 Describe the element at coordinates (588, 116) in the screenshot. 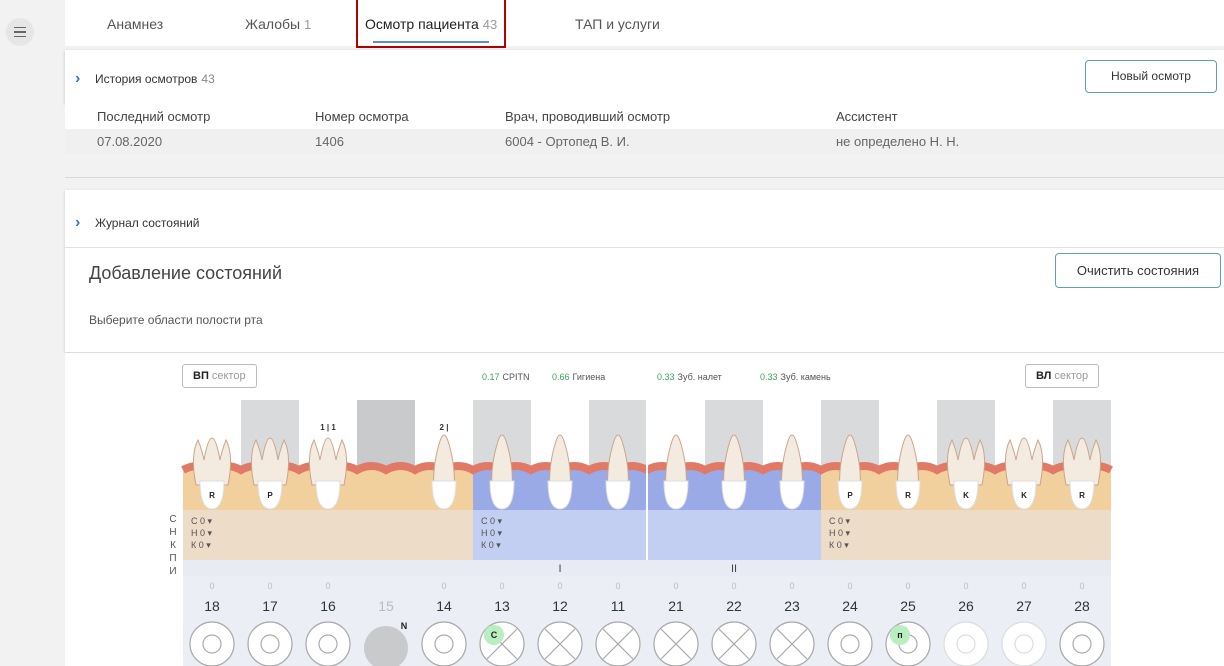

I see `column-header: Врач, проводивший осмотр` at that location.